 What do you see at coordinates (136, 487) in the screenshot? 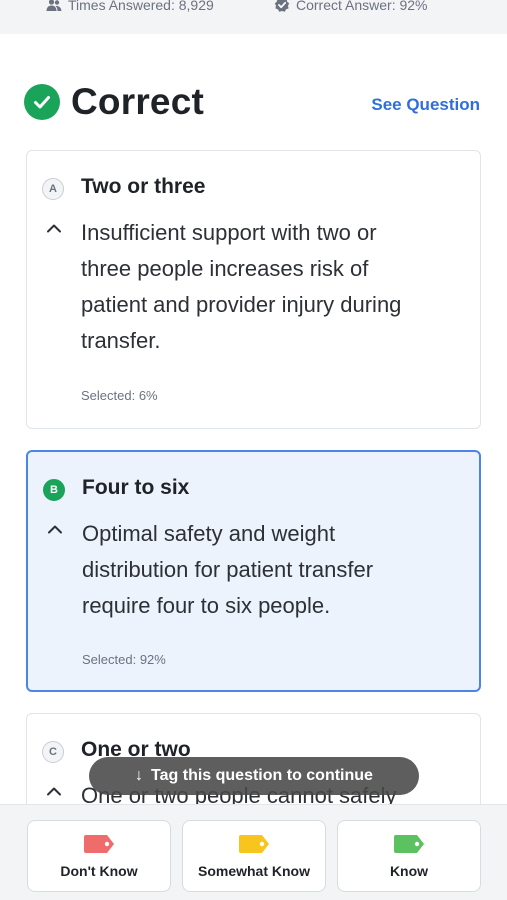
I see `option-title: Four to six` at bounding box center [136, 487].